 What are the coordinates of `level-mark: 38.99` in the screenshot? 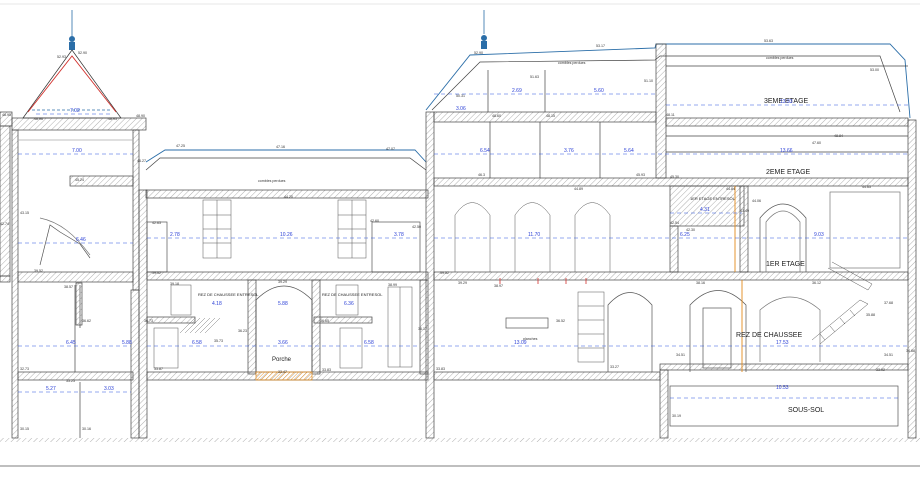 It's located at (392, 285).